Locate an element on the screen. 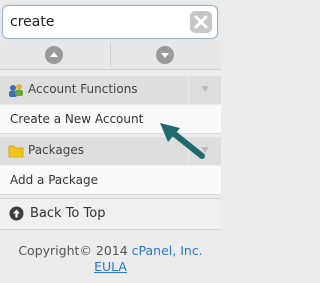 The height and width of the screenshot is (283, 320). search-input is located at coordinates (92, 22).